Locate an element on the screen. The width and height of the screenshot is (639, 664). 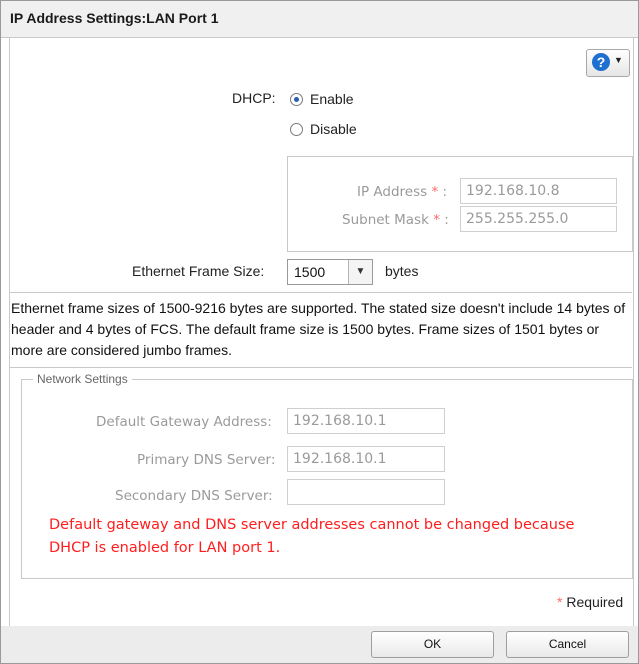
subnet-mask-colon: : is located at coordinates (446, 220).